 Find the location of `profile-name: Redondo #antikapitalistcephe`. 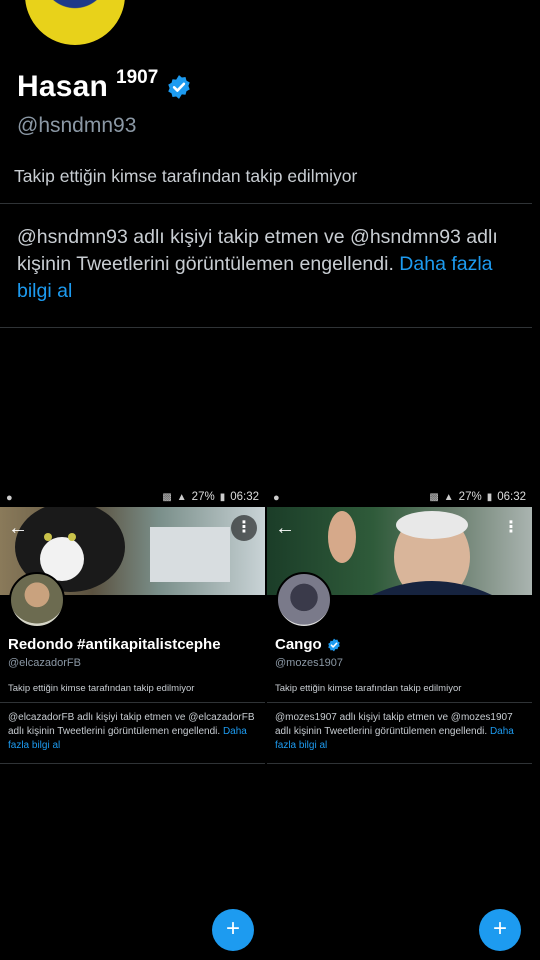

profile-name: Redondo #antikapitalistcephe is located at coordinates (114, 644).